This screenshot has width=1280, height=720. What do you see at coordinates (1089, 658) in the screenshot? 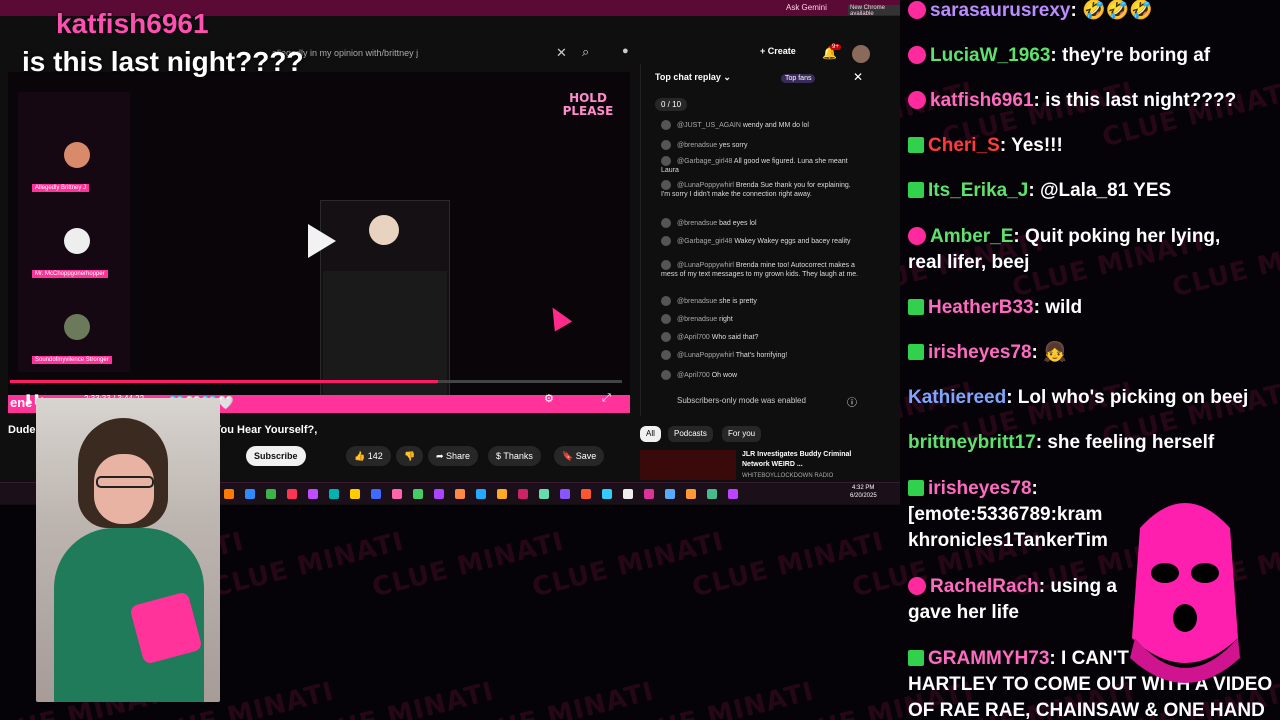
I see `chat-text: : I CAN'T` at bounding box center [1089, 658].